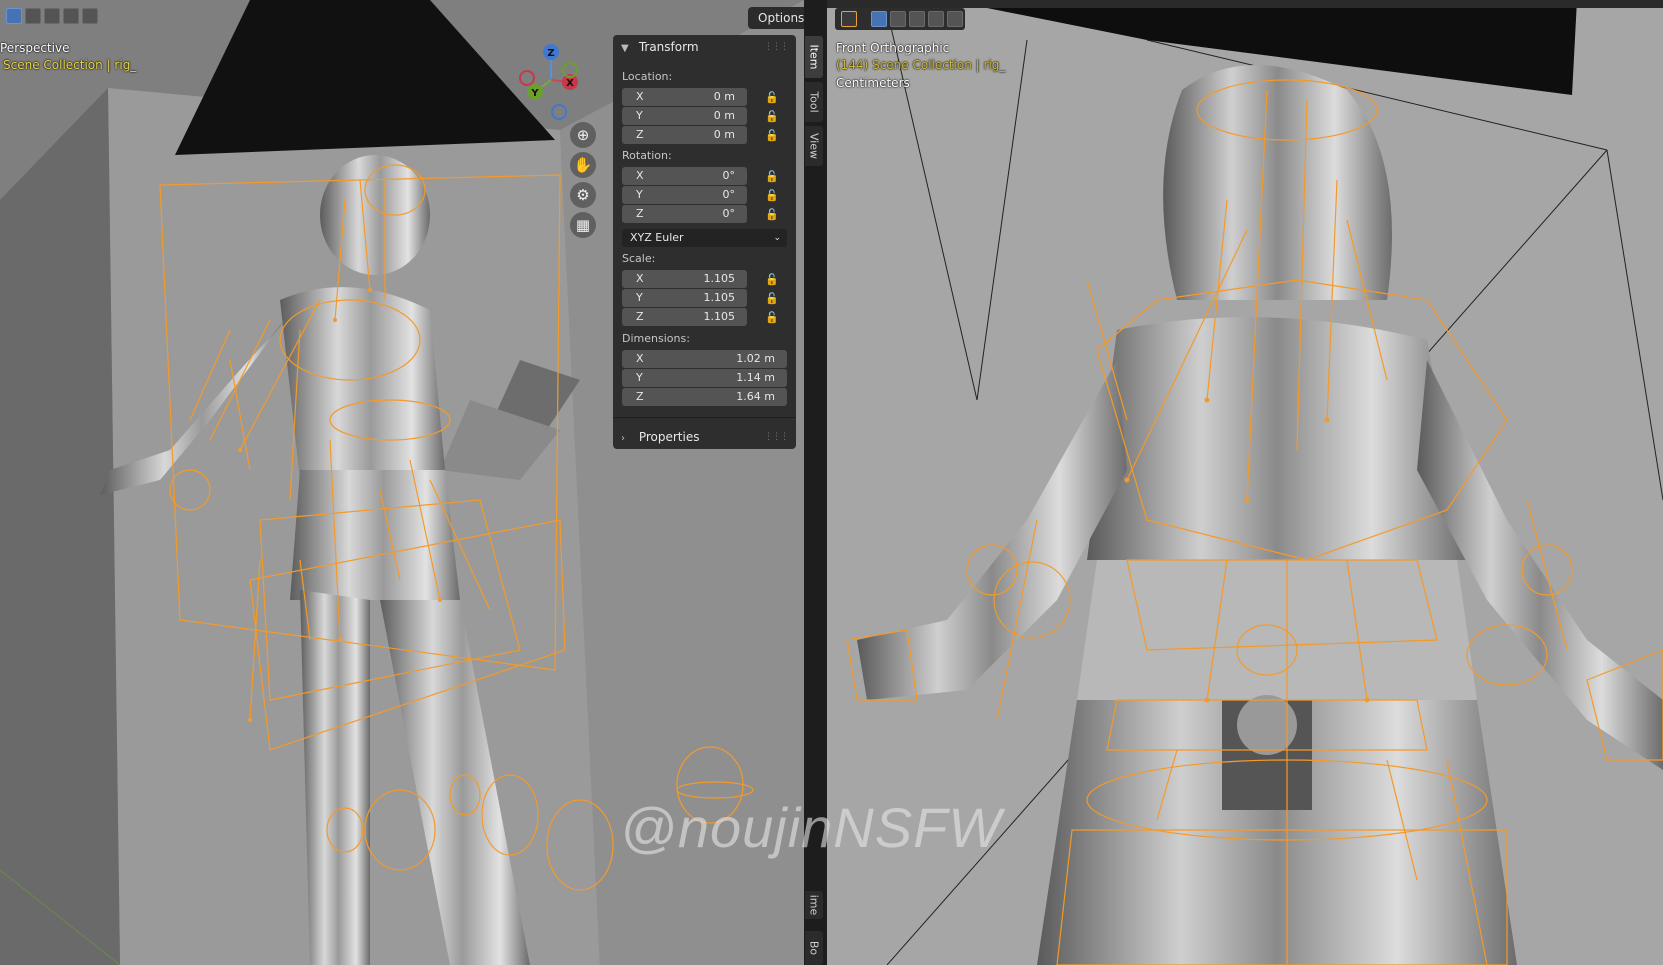  Describe the element at coordinates (669, 437) in the screenshot. I see `properties-header-label: Properties` at that location.